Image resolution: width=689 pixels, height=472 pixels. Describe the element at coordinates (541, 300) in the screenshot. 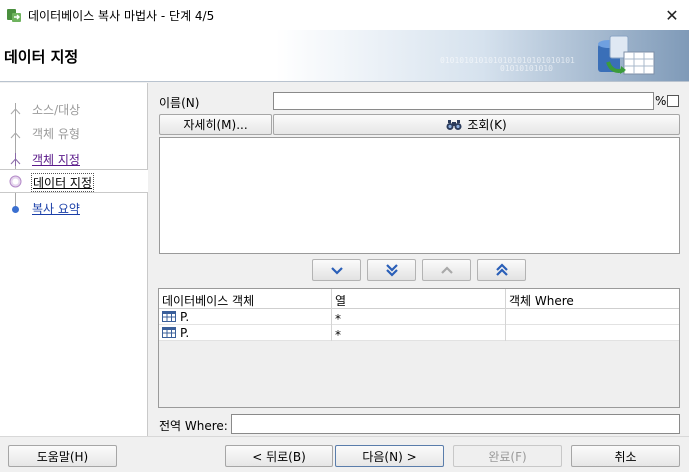

I see `column-header-where: 객체 Where` at that location.